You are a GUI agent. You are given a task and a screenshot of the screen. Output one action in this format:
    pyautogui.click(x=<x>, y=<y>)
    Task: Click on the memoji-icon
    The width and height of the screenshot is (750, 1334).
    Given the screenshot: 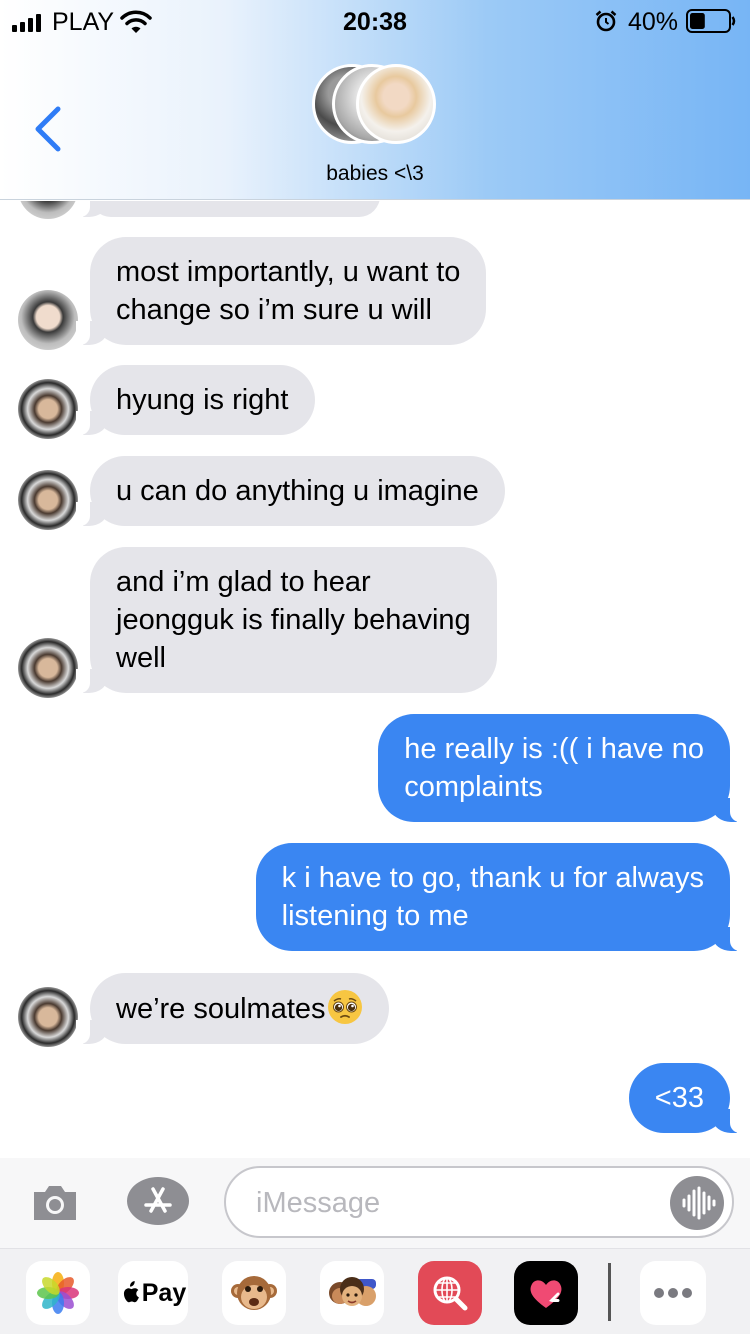 What is the action you would take?
    pyautogui.click(x=352, y=1291)
    